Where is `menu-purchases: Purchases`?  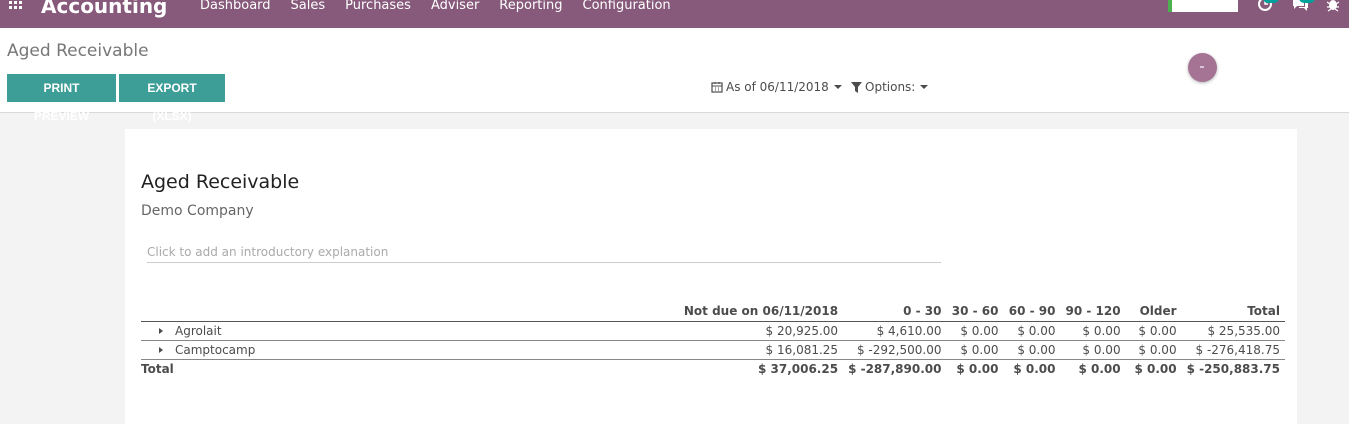
menu-purchases: Purchases is located at coordinates (378, 6).